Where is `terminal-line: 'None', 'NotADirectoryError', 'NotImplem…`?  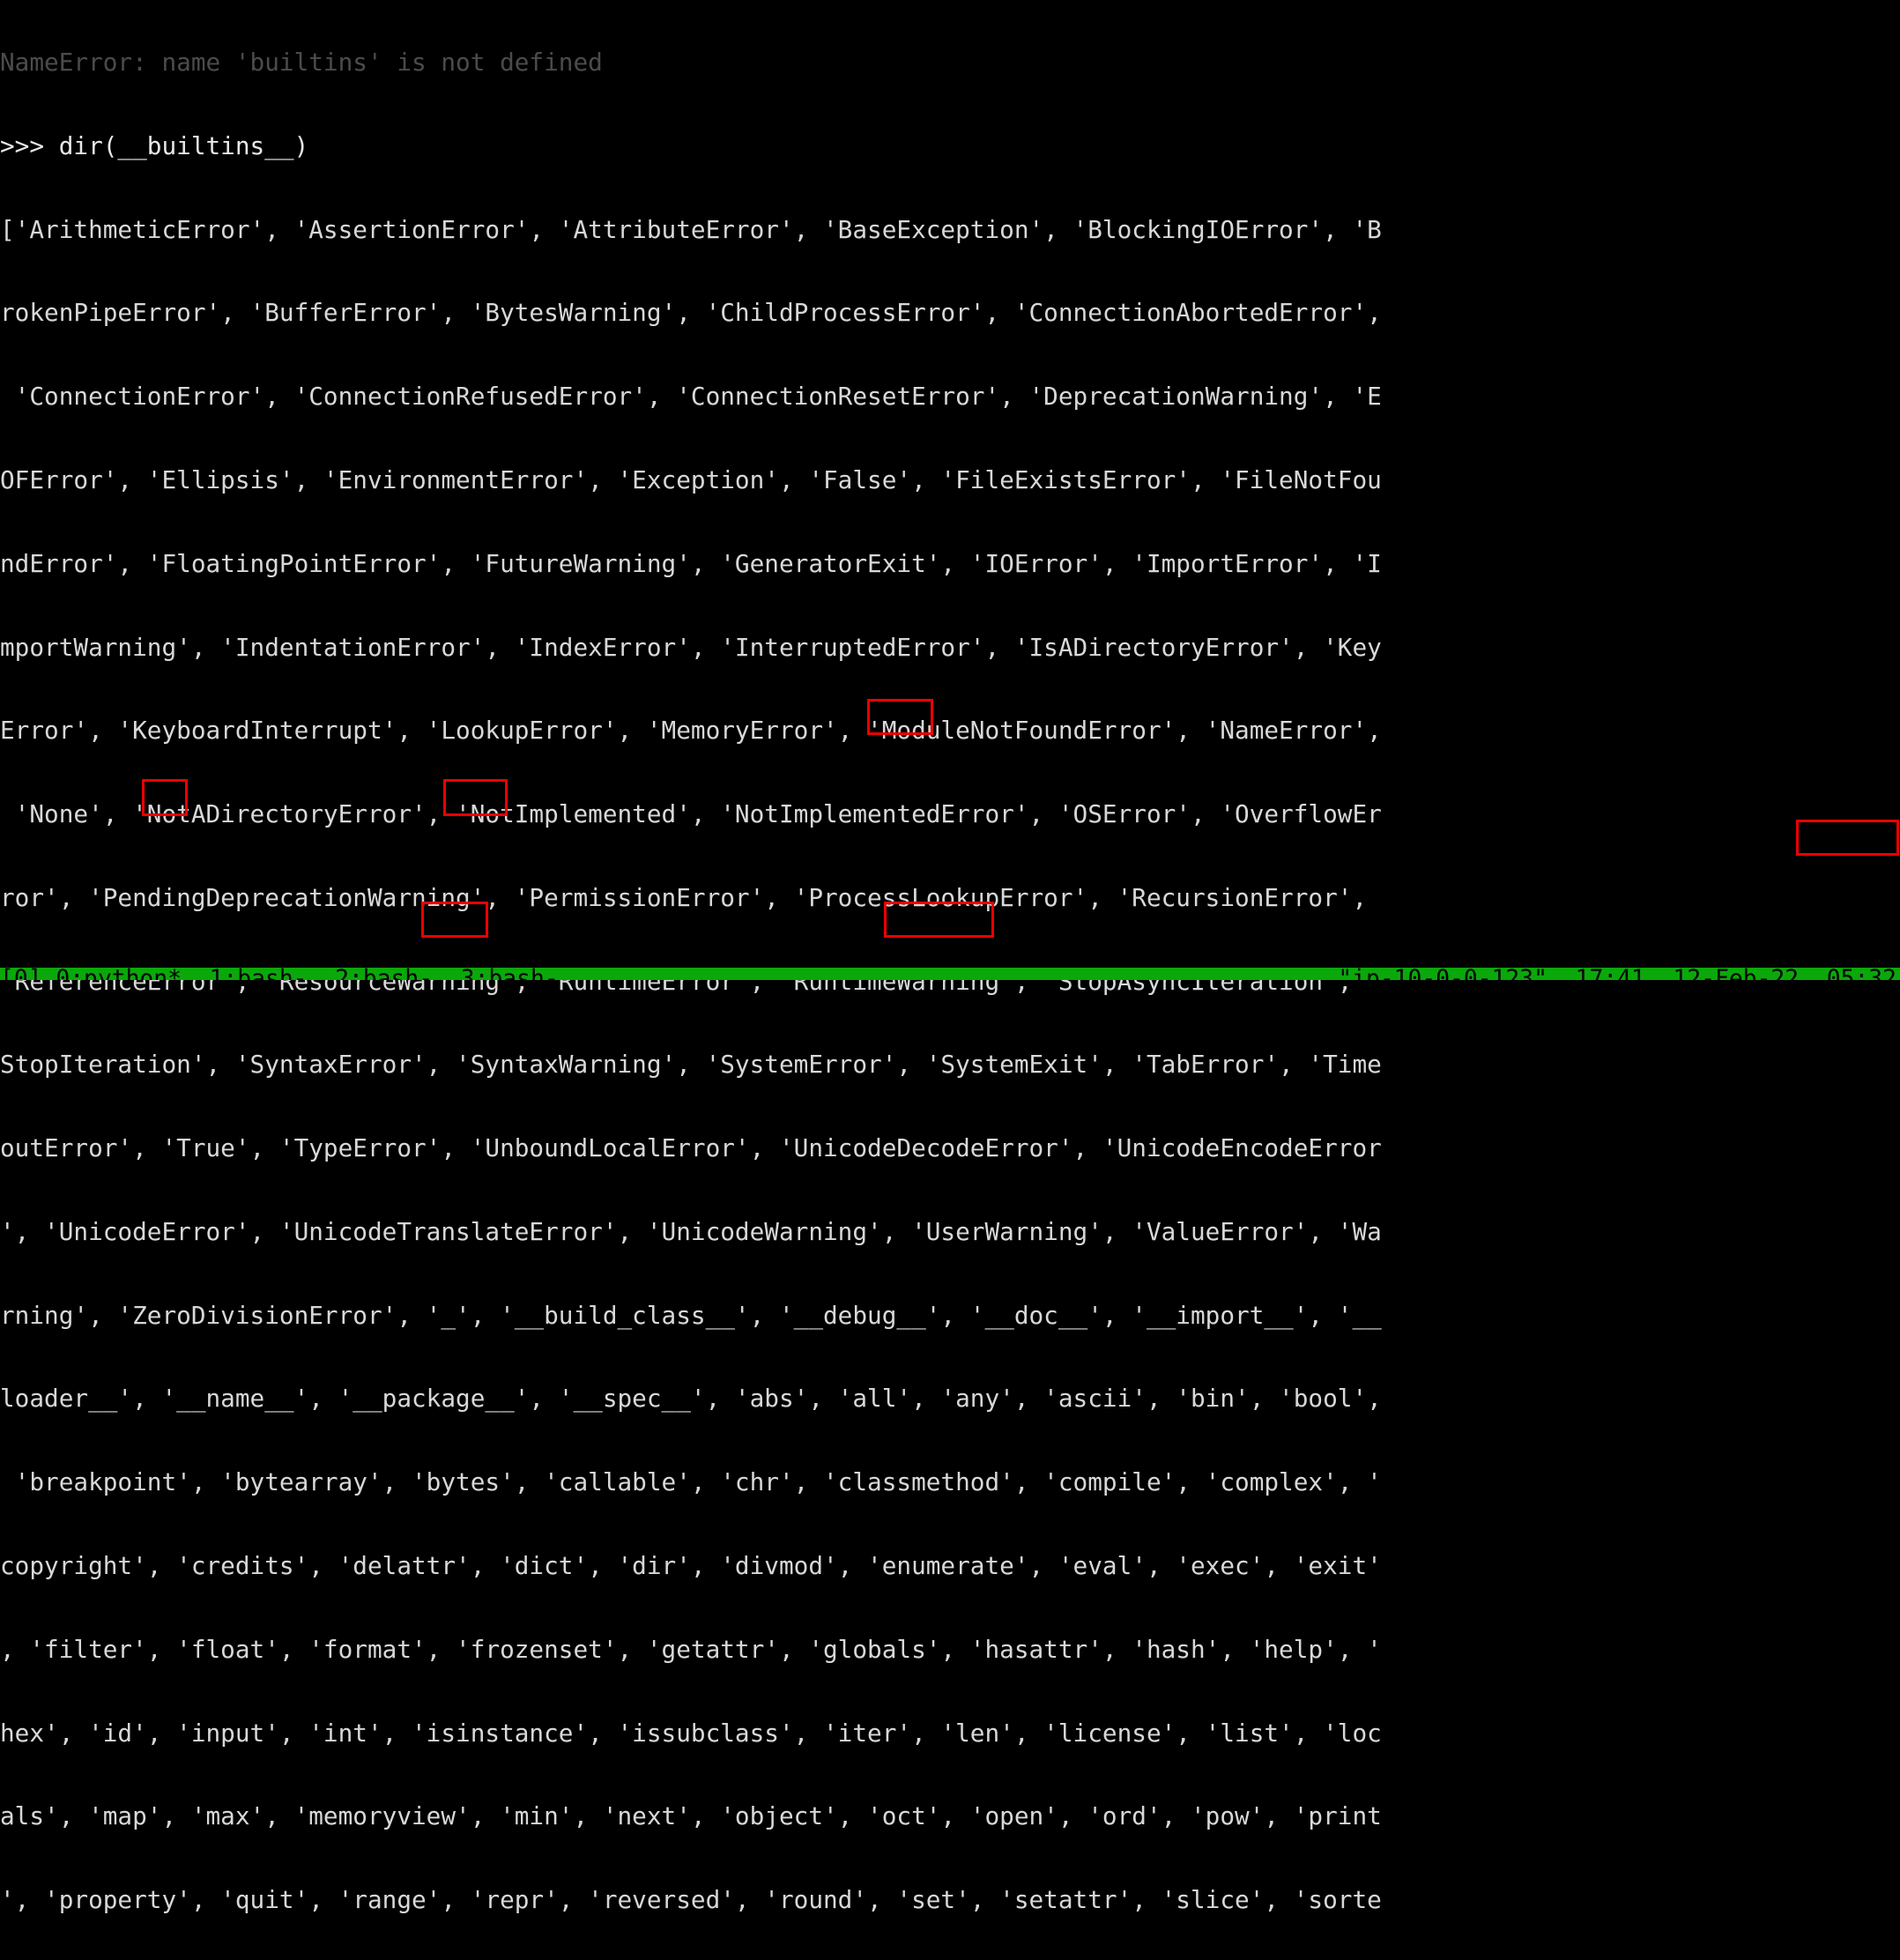 terminal-line: 'None', 'NotADirectoryError', 'NotImplem… is located at coordinates (691, 814).